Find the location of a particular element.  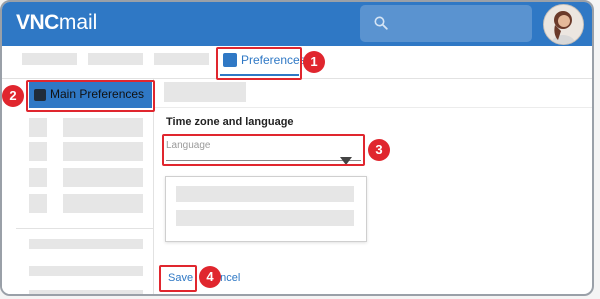

highlight-box-preferences is located at coordinates (259, 63).